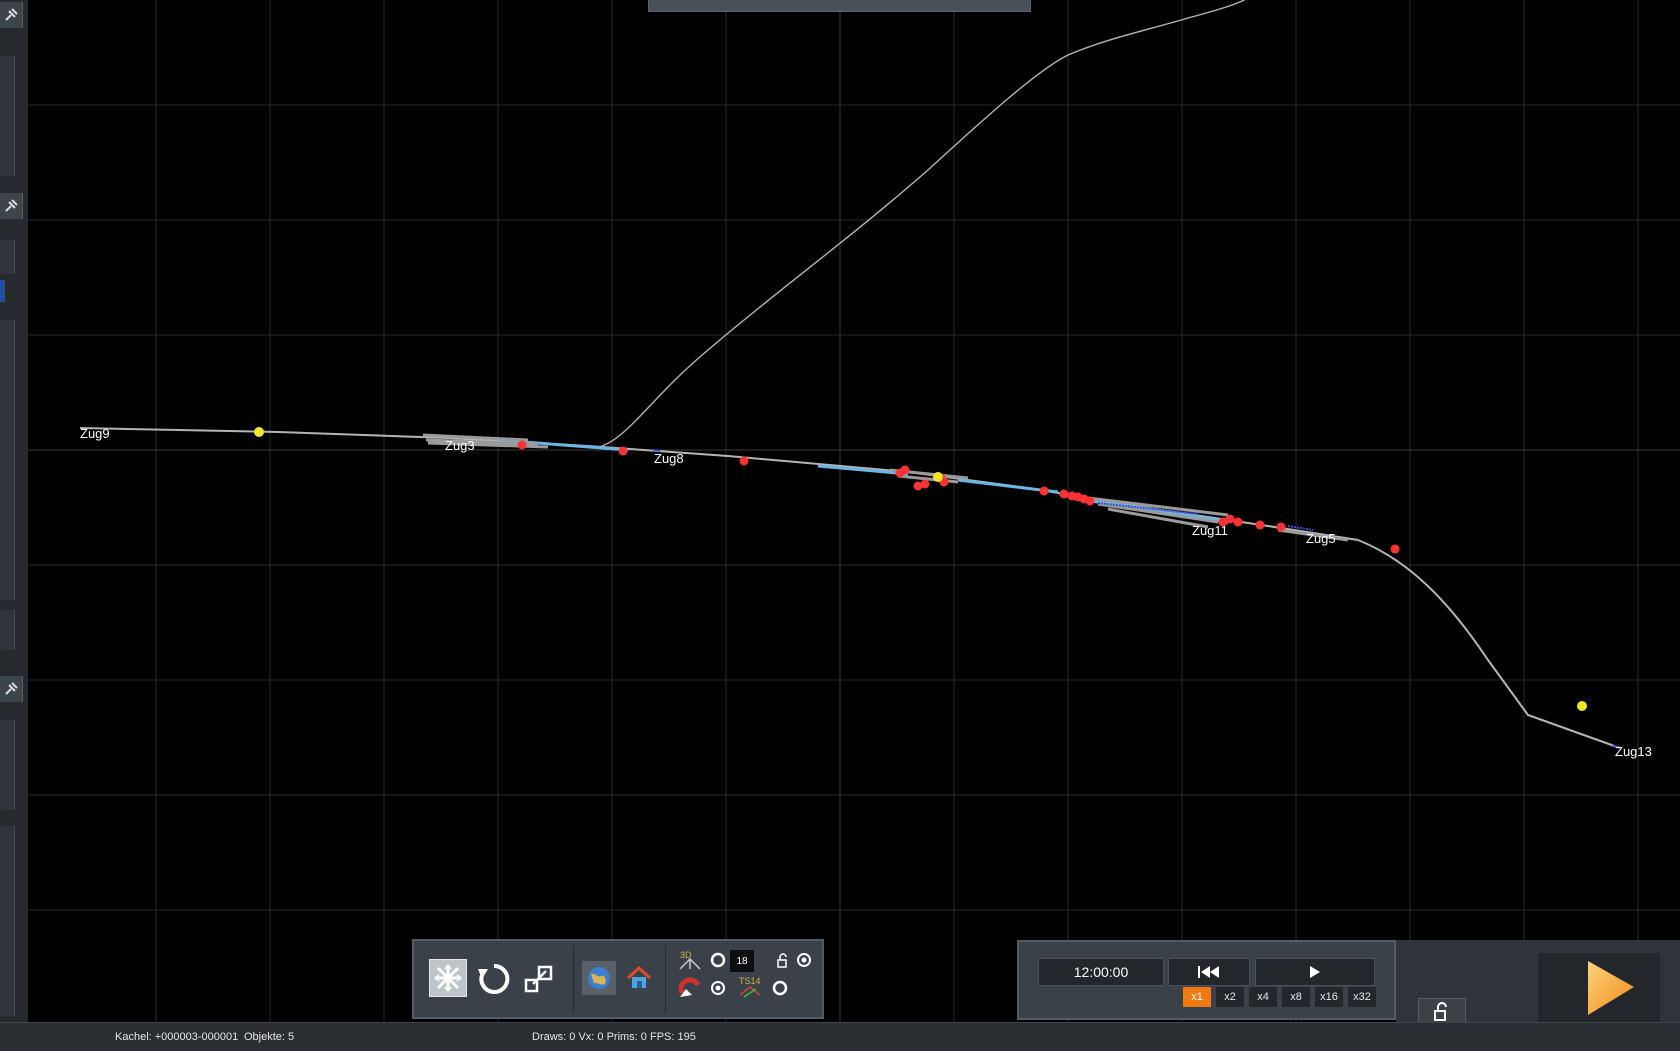 This screenshot has width=1680, height=1051. What do you see at coordinates (1611, 988) in the screenshot?
I see `big-play-icon` at bounding box center [1611, 988].